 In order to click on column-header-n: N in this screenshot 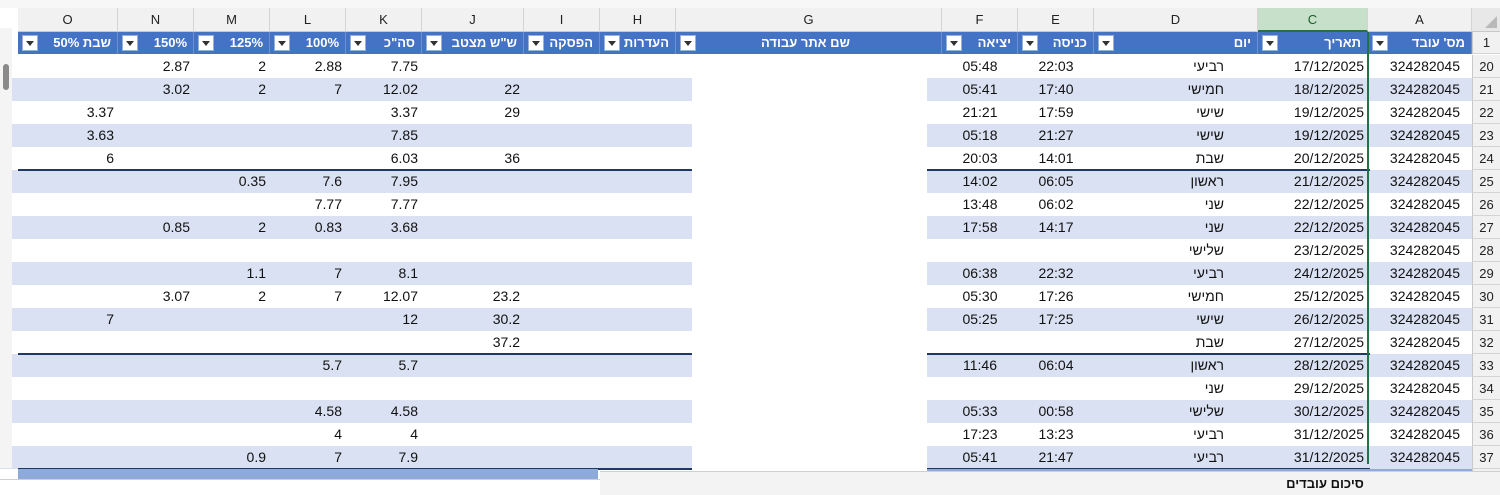, I will do `click(156, 20)`.